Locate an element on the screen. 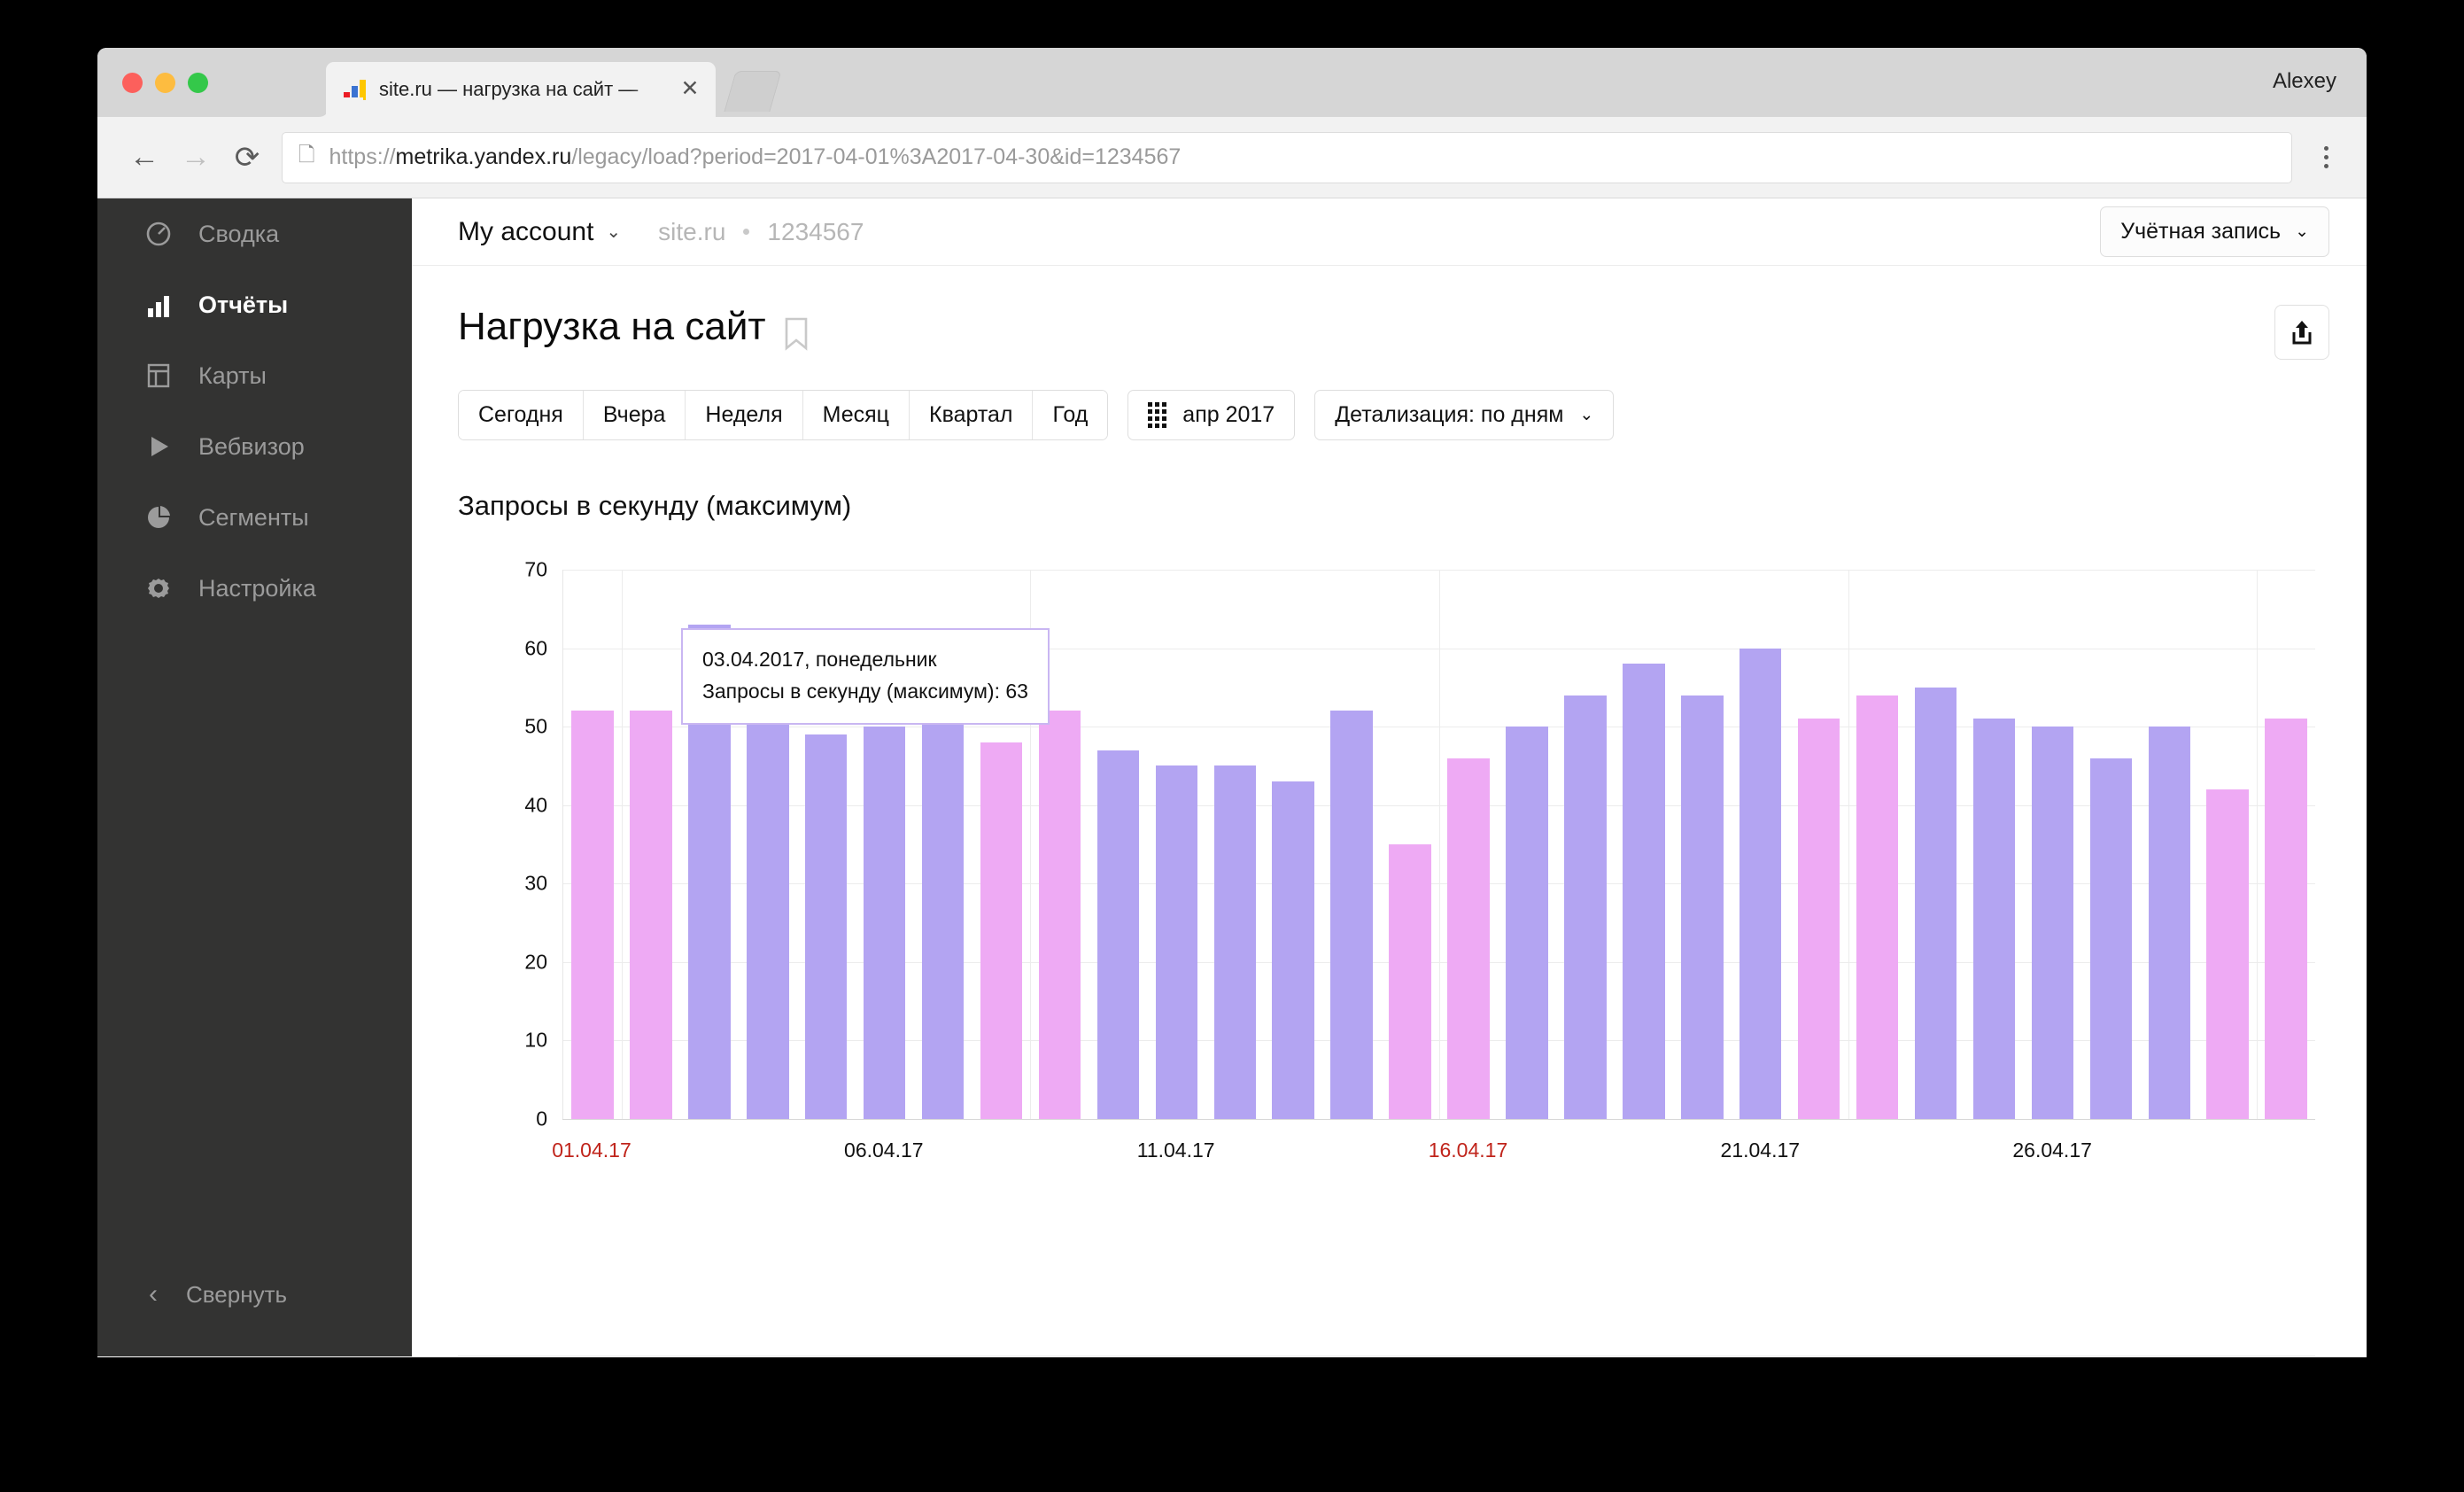 Image resolution: width=2464 pixels, height=1492 pixels. play-icon is located at coordinates (158, 447).